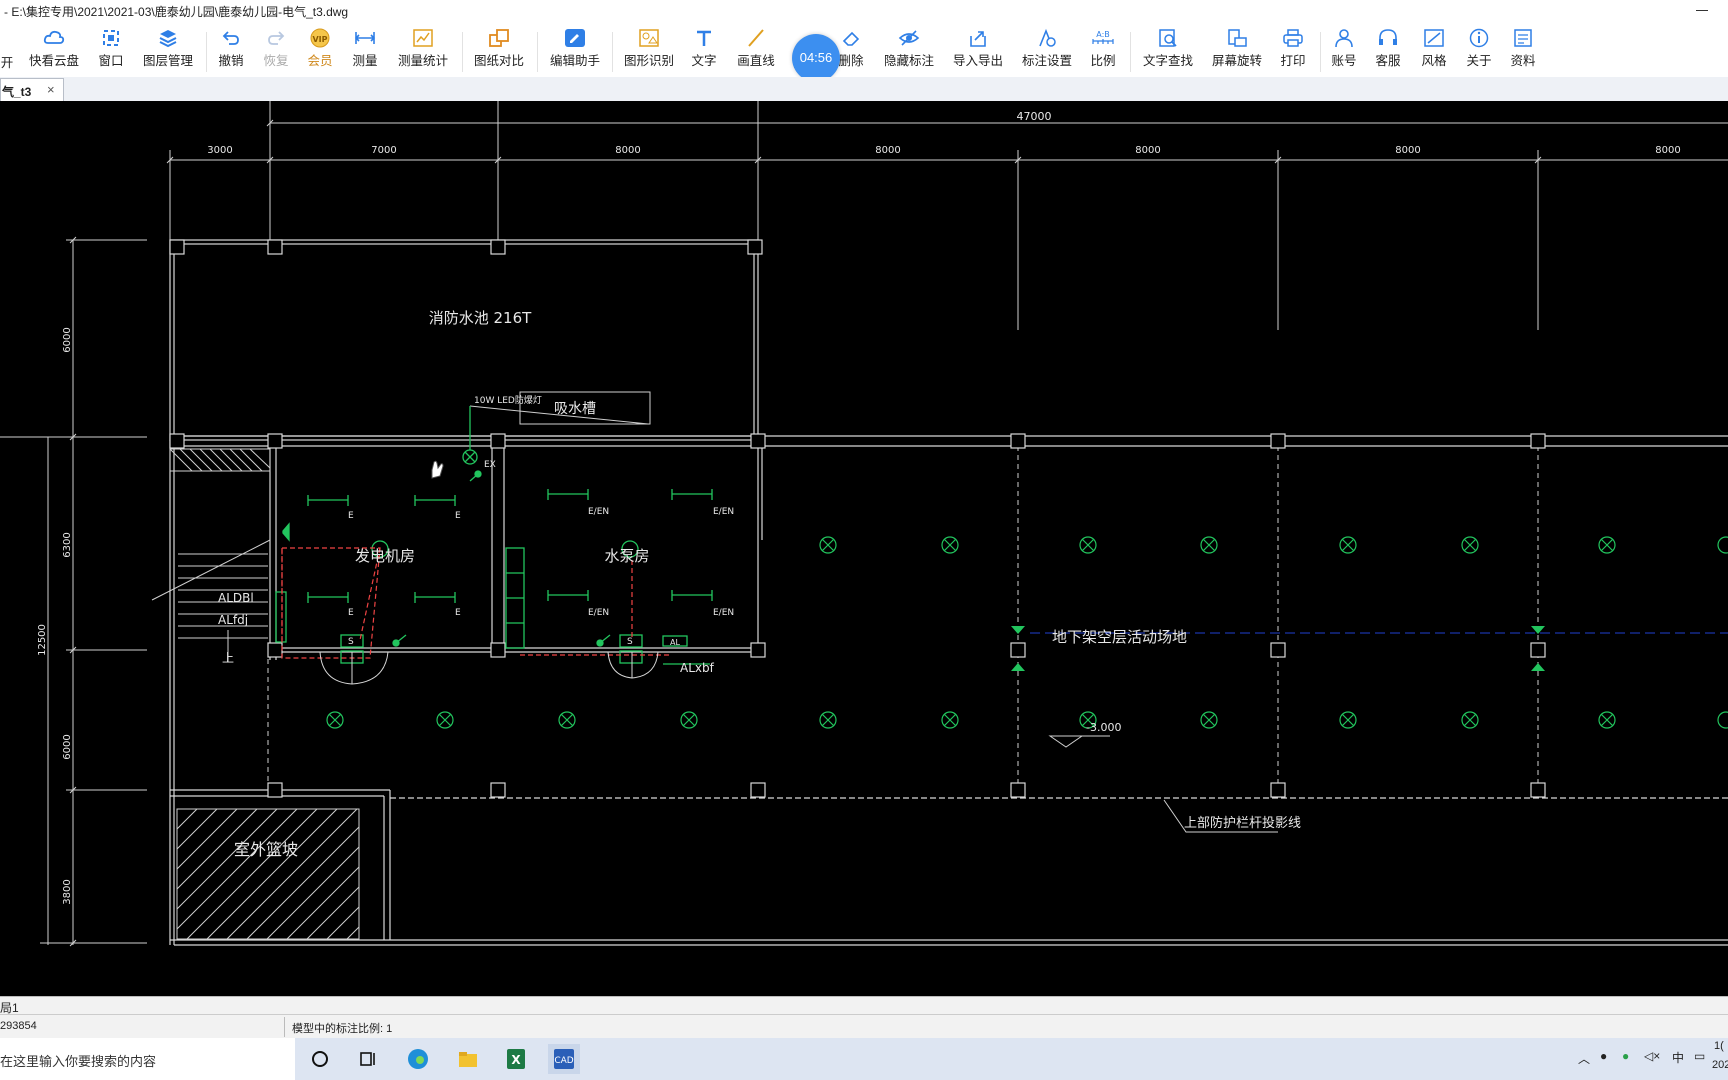 This screenshot has width=1728, height=1080. I want to click on delete-button: 删除, so click(851, 50).